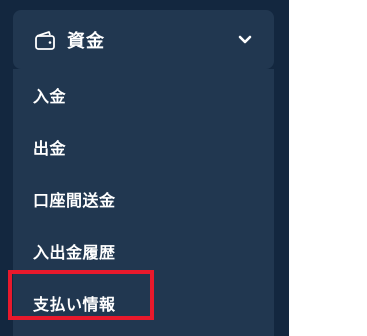 The height and width of the screenshot is (336, 367). Describe the element at coordinates (143, 199) in the screenshot. I see `menu-item-account-transfer: 口座間送金` at that location.